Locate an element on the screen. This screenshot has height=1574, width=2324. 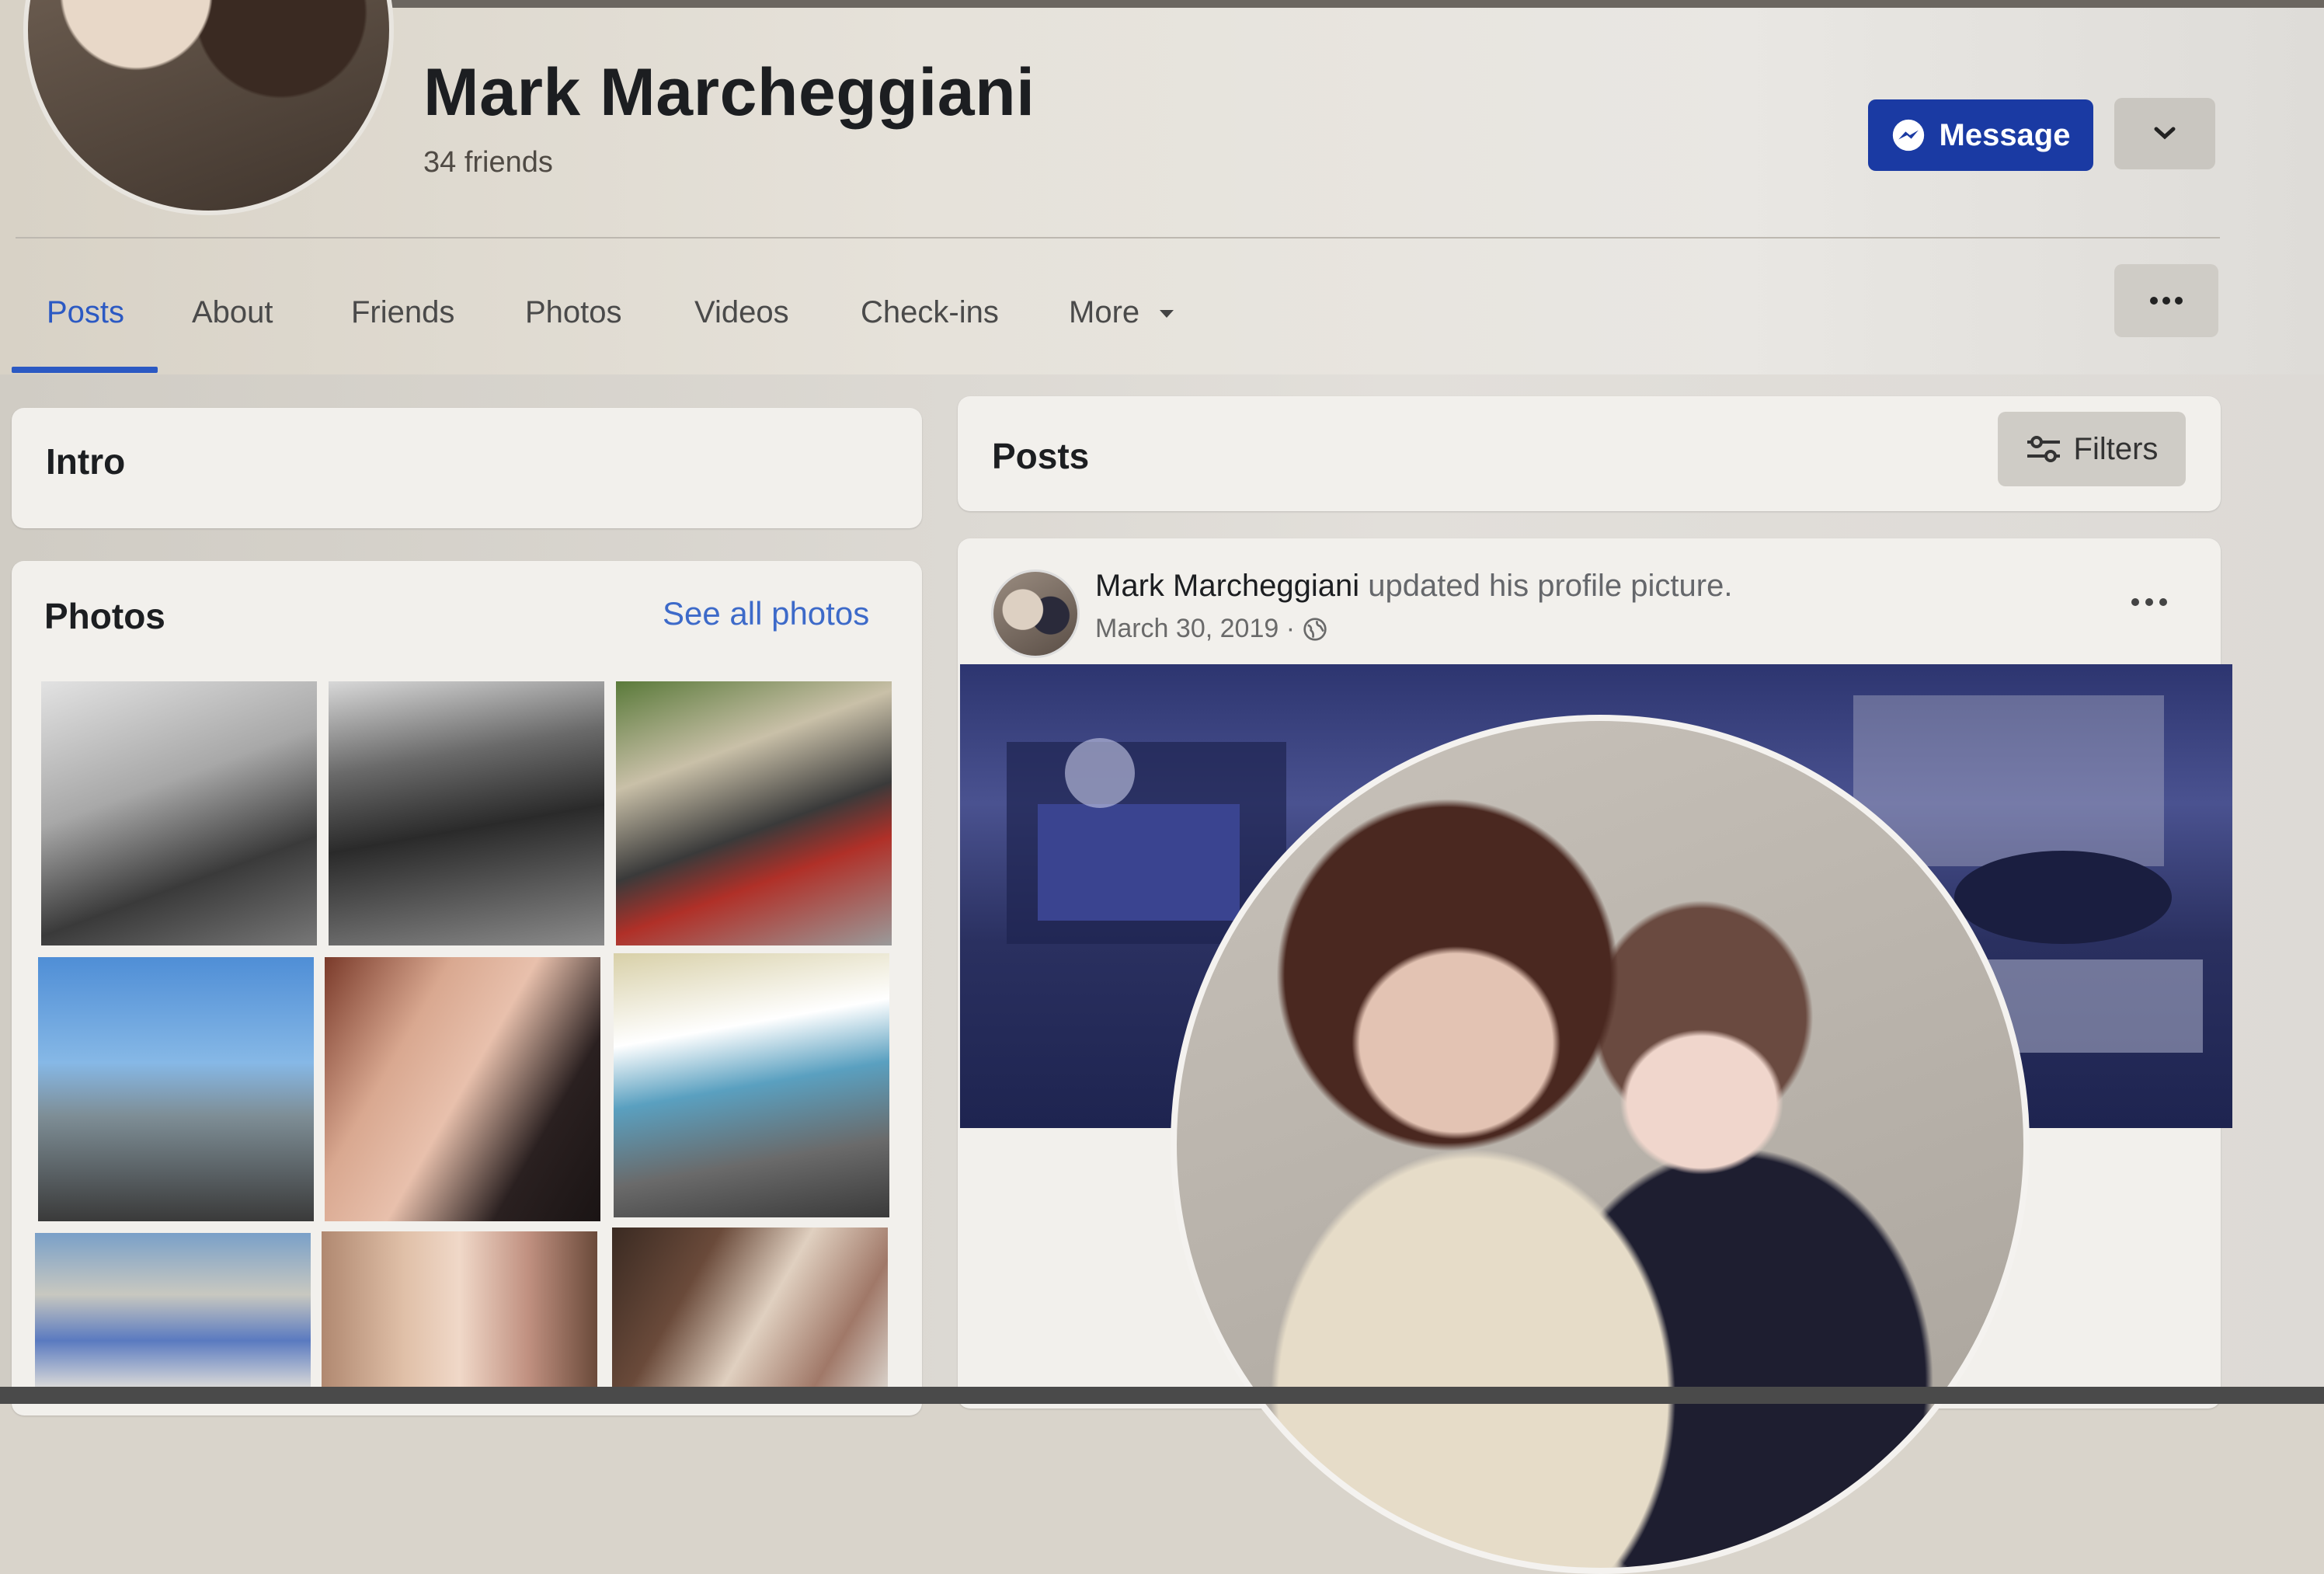
intro-card: Intro is located at coordinates (467, 468).